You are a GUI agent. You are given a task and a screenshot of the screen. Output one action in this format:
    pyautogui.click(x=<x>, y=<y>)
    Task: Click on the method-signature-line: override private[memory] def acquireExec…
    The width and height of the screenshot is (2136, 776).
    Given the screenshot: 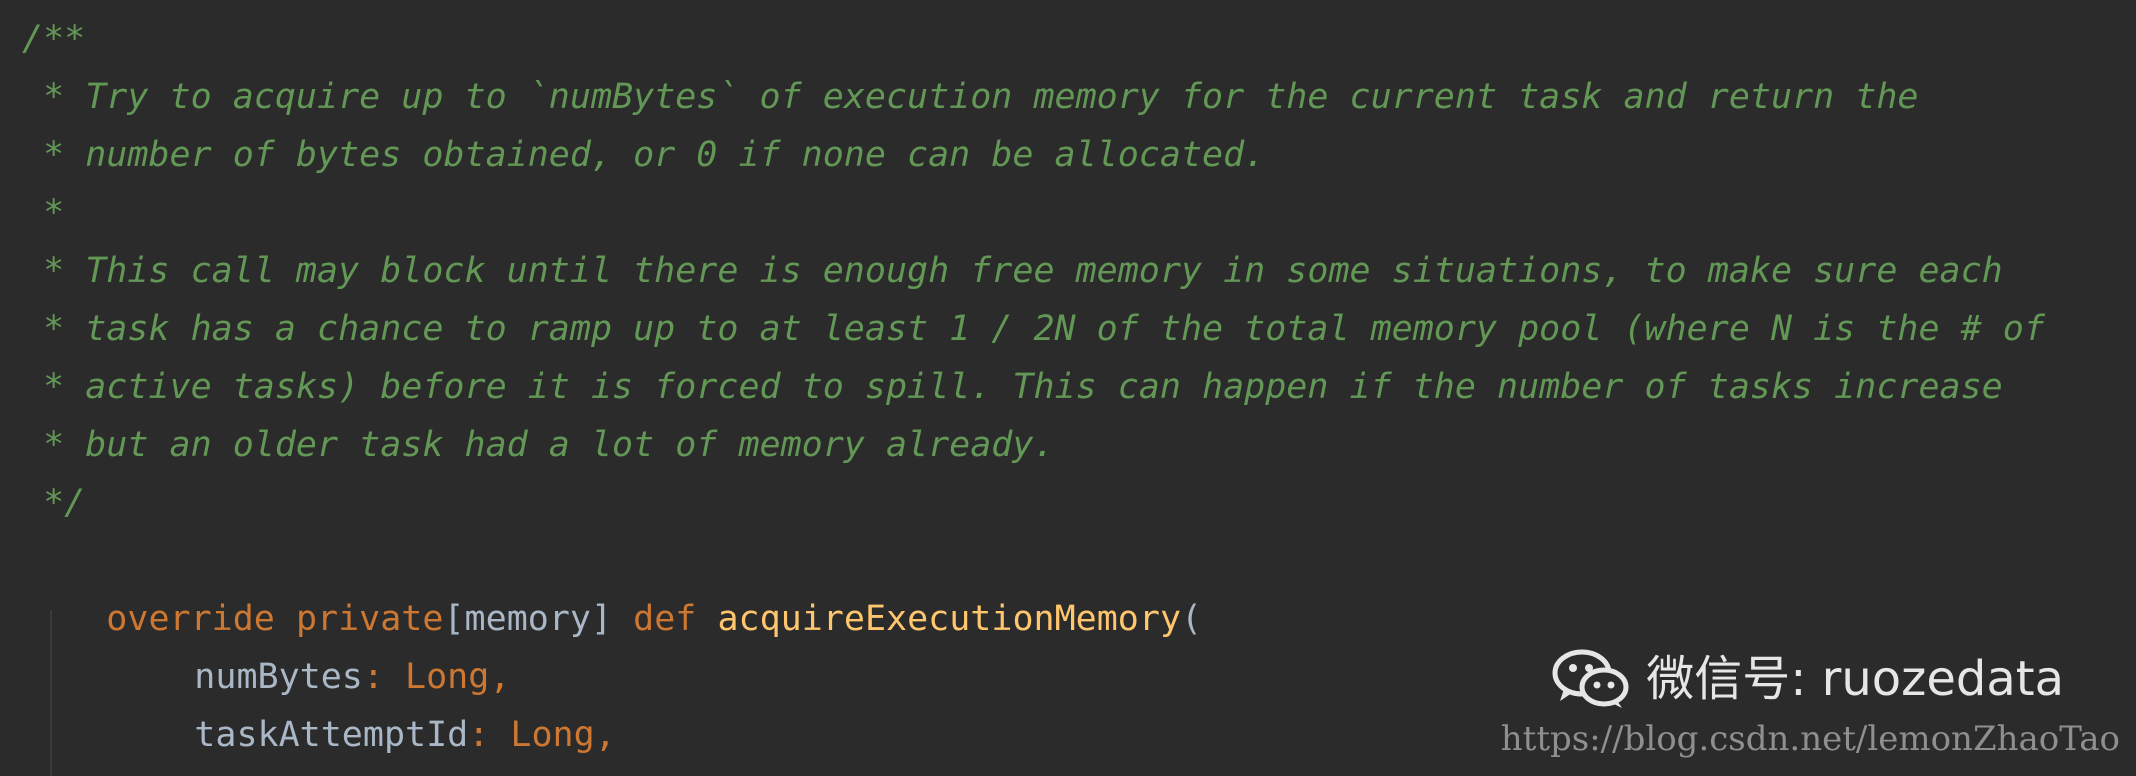 What is the action you would take?
    pyautogui.click(x=612, y=585)
    